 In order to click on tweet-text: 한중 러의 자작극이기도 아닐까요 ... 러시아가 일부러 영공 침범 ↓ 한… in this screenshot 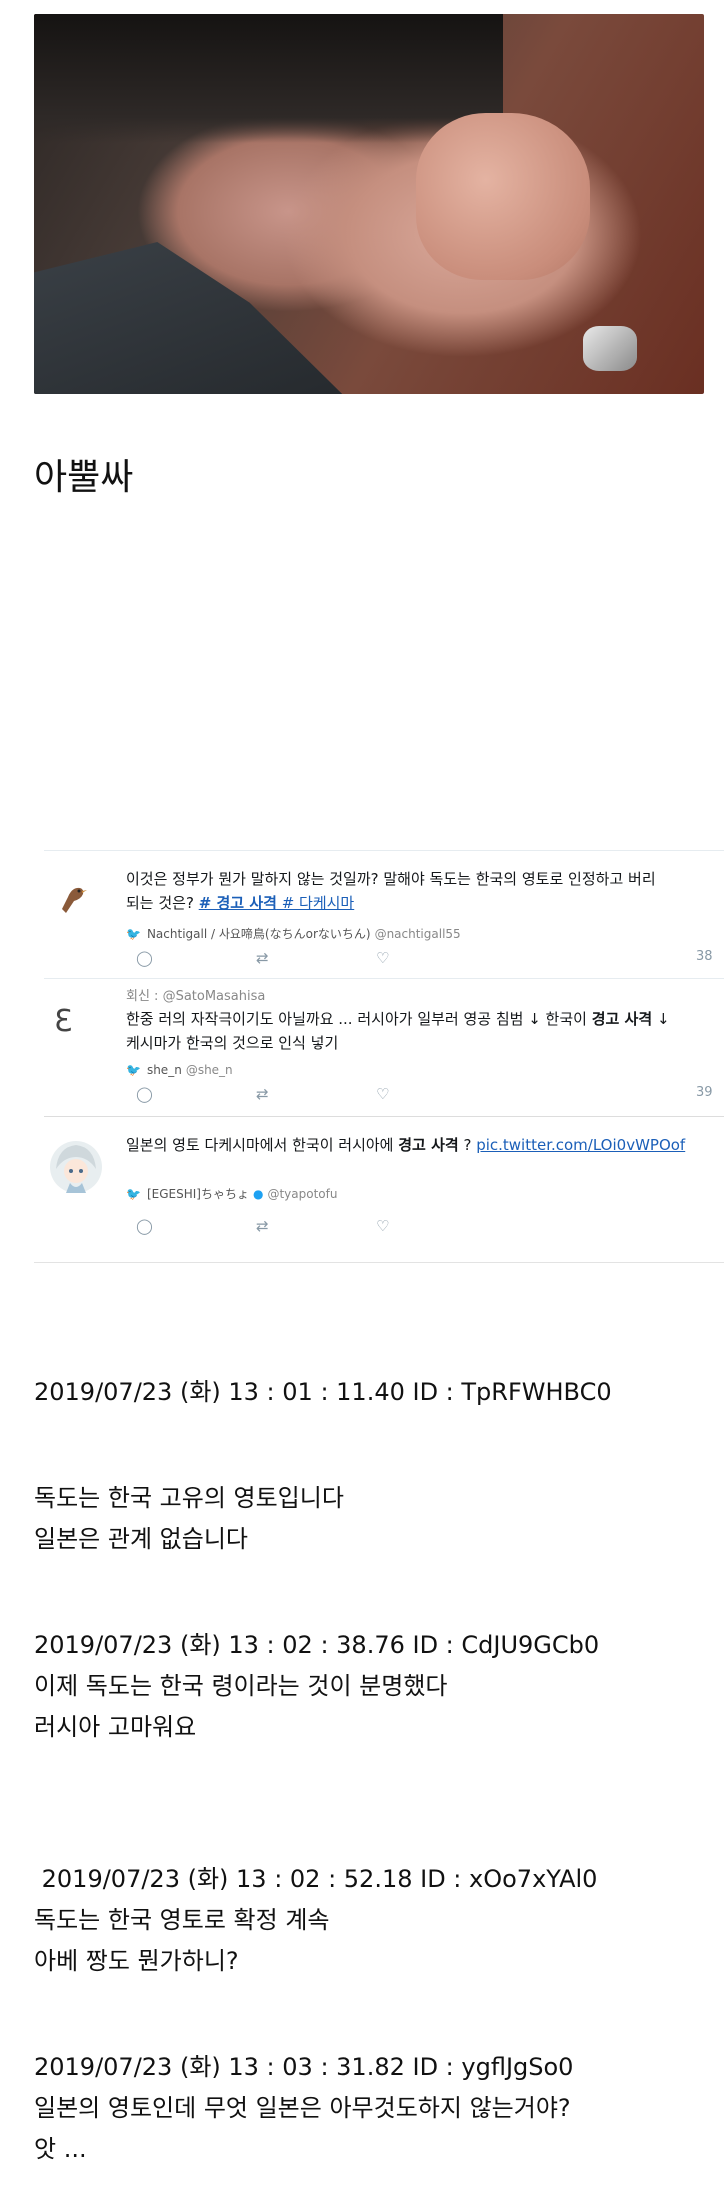, I will do `click(398, 1031)`.